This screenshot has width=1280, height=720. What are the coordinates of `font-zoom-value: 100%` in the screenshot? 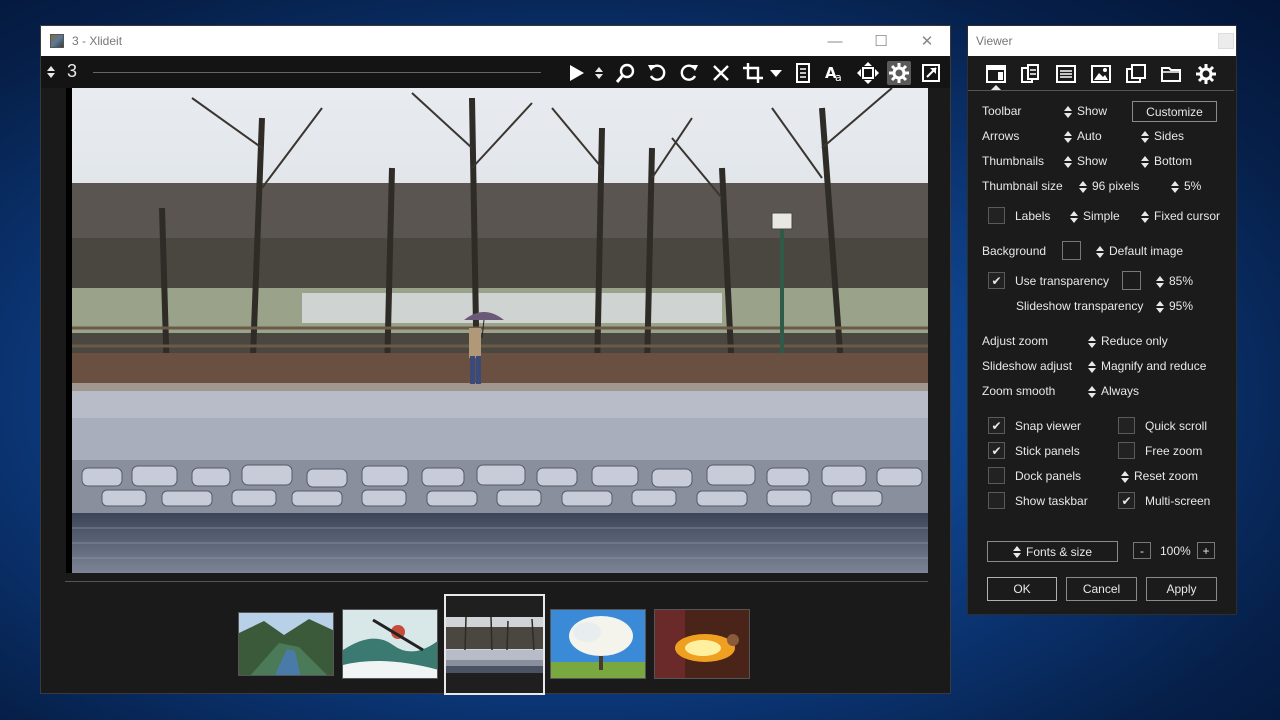 It's located at (1175, 551).